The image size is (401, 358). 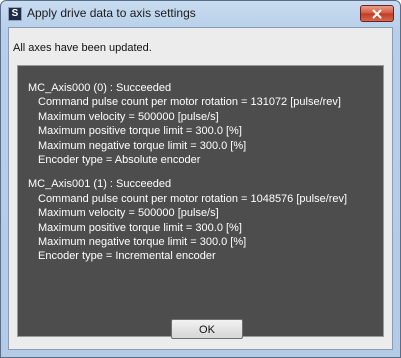 What do you see at coordinates (111, 13) in the screenshot?
I see `window-title: Apply drive data to axis settings` at bounding box center [111, 13].